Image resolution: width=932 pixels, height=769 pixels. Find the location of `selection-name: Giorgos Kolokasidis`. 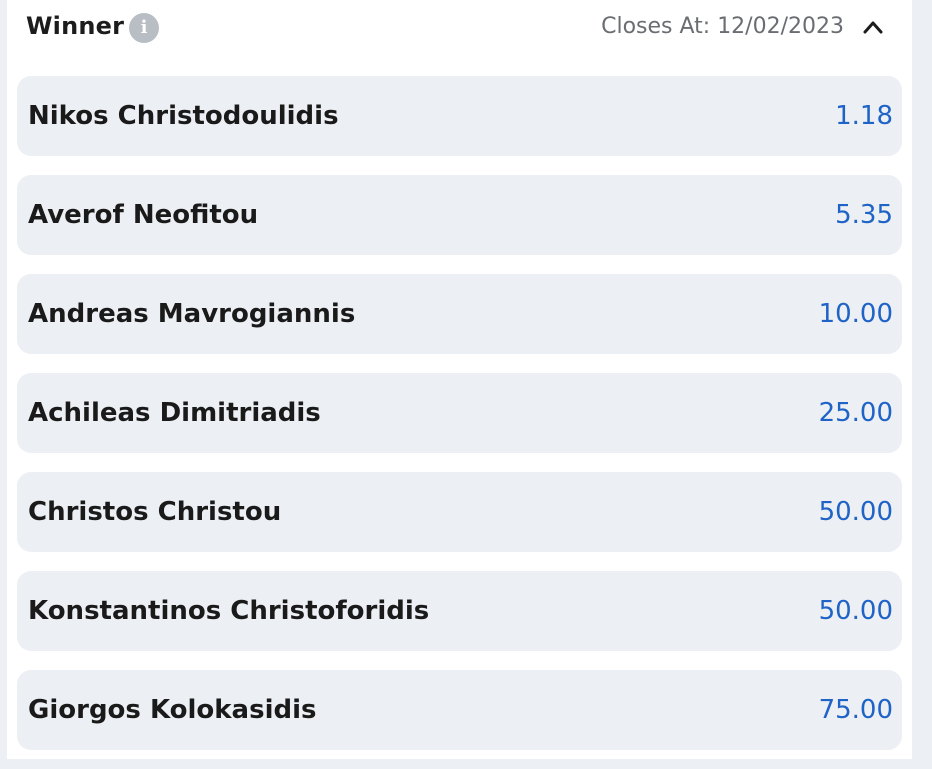

selection-name: Giorgos Kolokasidis is located at coordinates (172, 710).